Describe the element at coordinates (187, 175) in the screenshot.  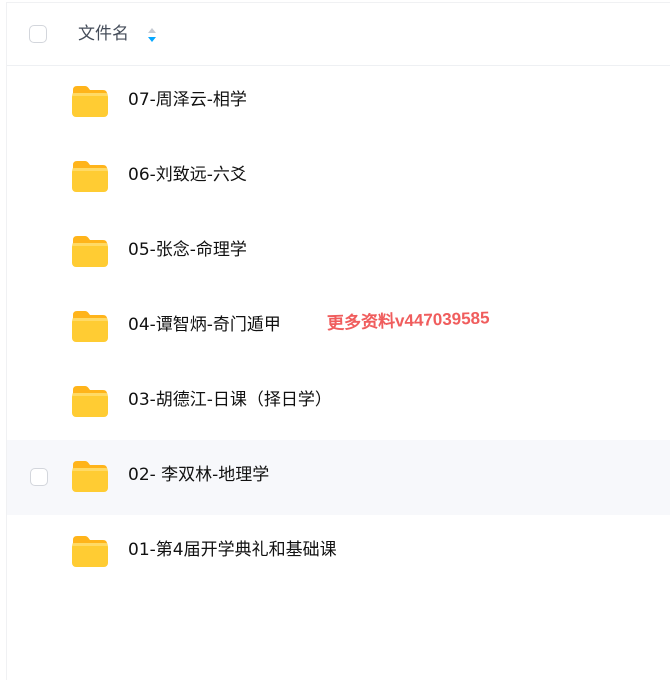
I see `file-name: 06-刘致远-六爻` at that location.